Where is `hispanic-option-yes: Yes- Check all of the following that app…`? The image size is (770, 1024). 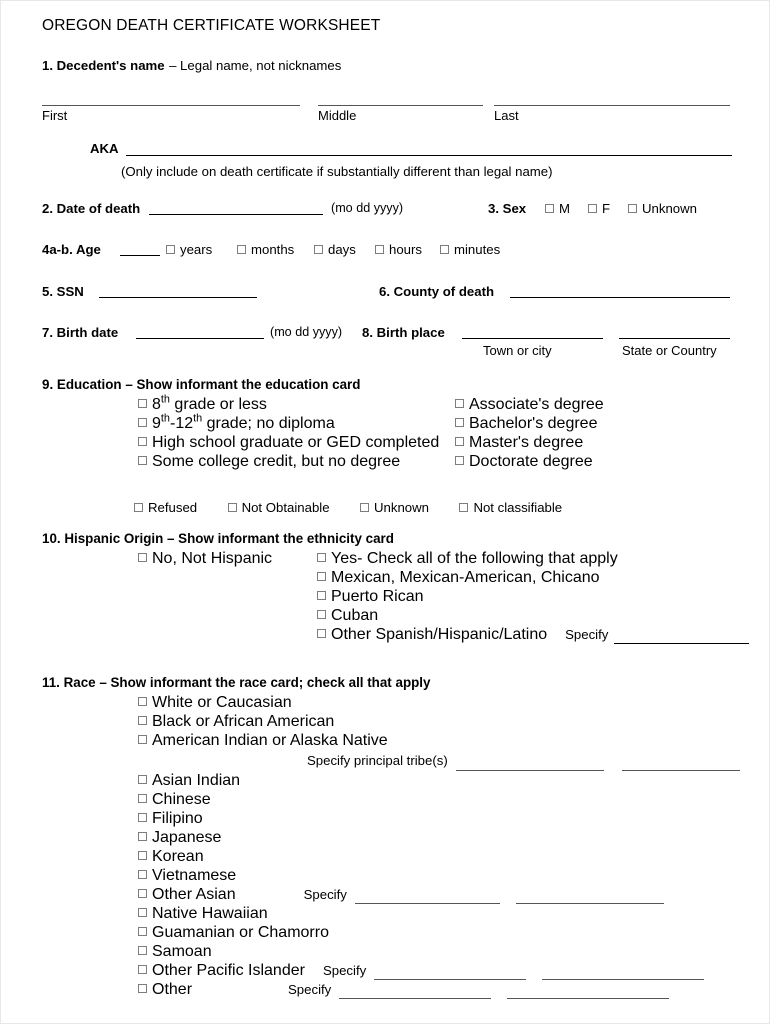
hispanic-option-yes: Yes- Check all of the following that app… is located at coordinates (533, 558).